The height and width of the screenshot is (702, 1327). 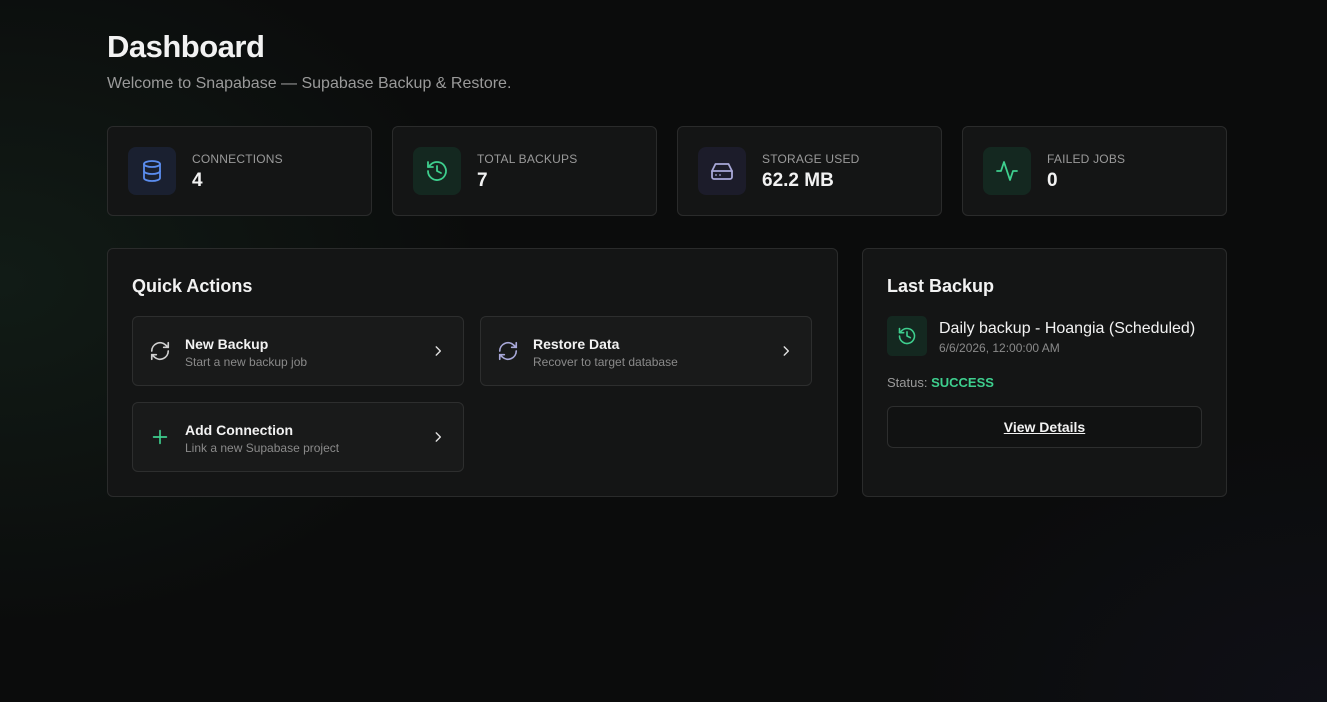 I want to click on database-icon, so click(x=152, y=171).